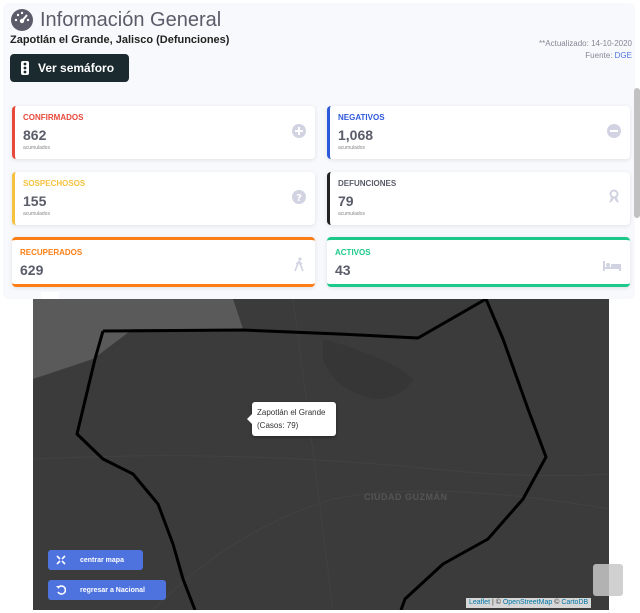 The height and width of the screenshot is (613, 640). Describe the element at coordinates (54, 183) in the screenshot. I see `card-label: SOSPECHOSOS` at that location.